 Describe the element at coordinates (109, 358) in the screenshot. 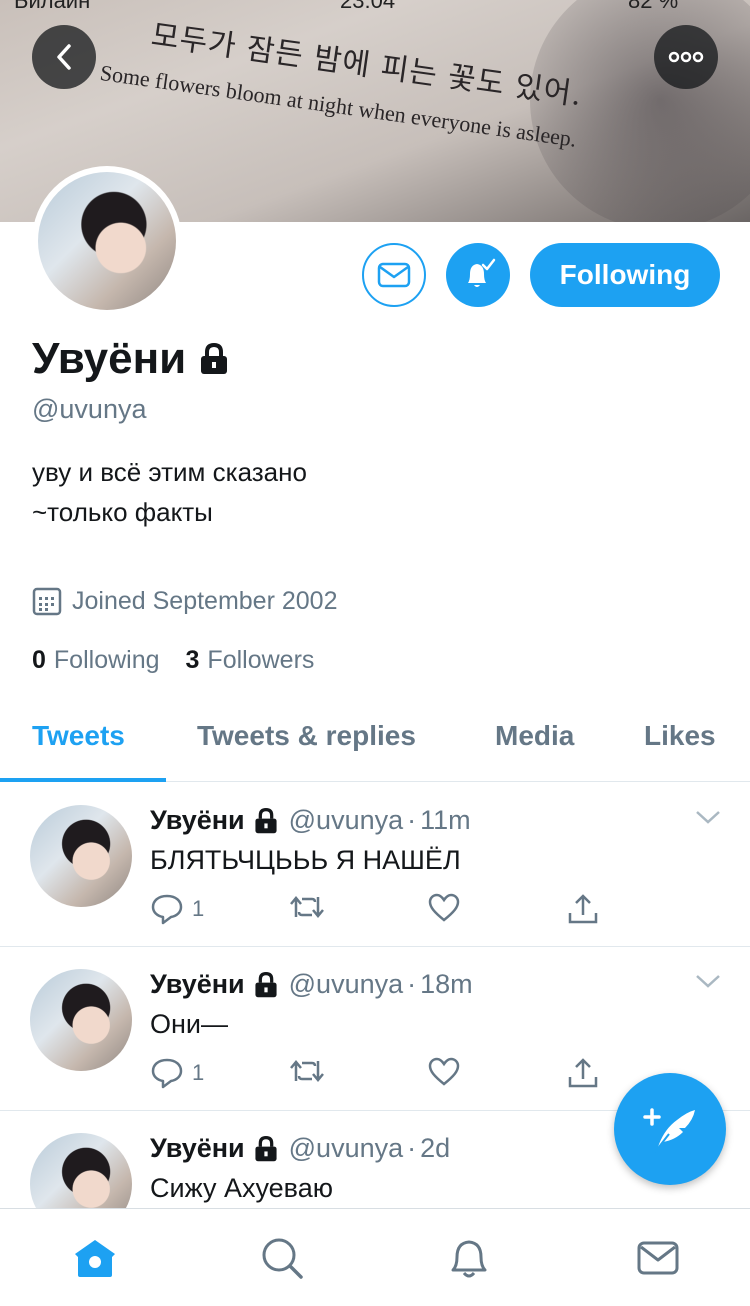

I see `profile-name: Увуёни` at that location.